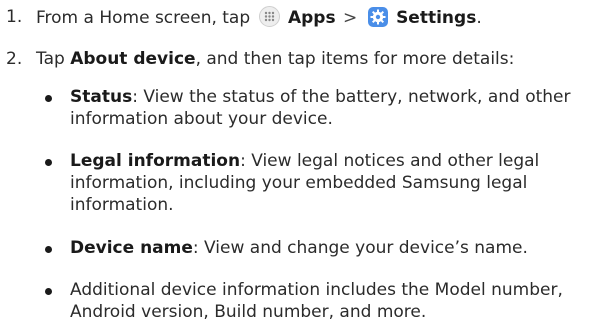  Describe the element at coordinates (101, 97) in the screenshot. I see `item-title: Status` at that location.